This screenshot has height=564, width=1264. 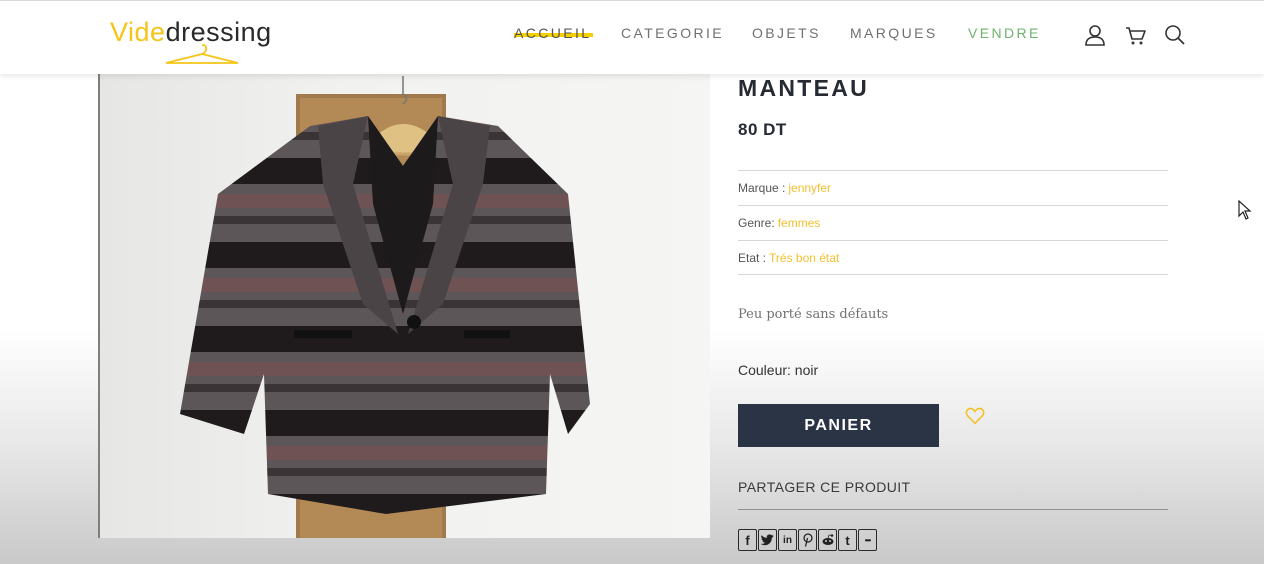 I want to click on reddit-icon, so click(x=827, y=540).